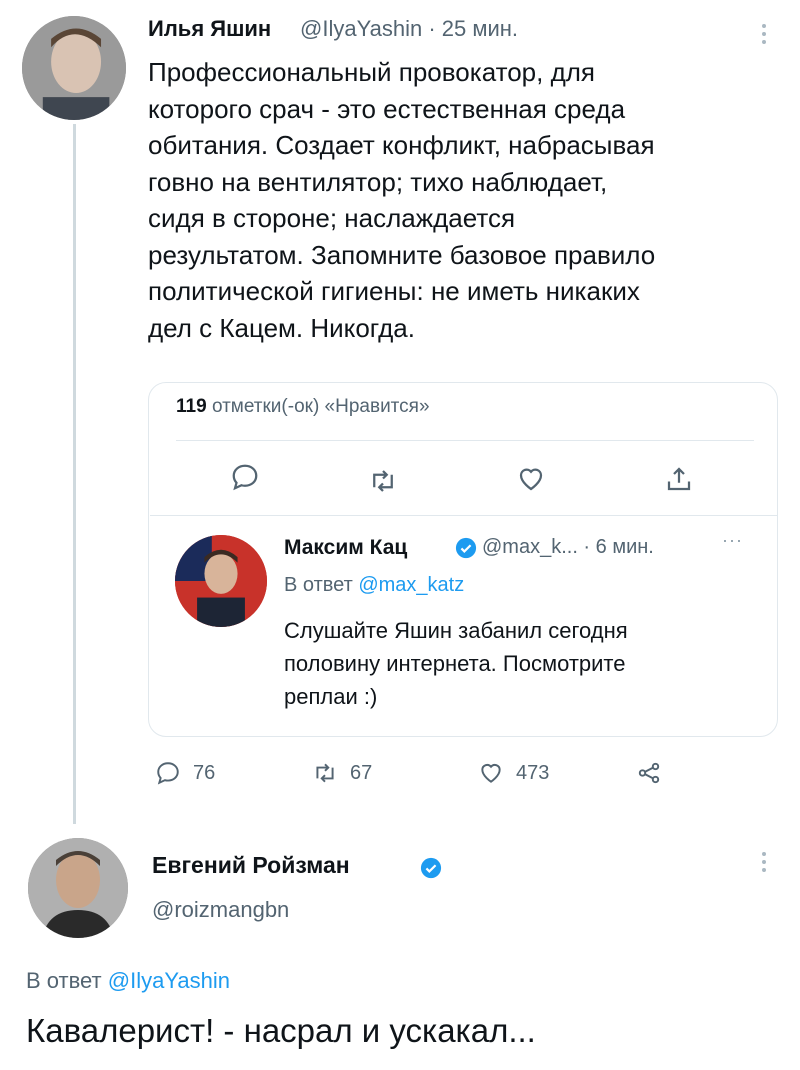 The width and height of the screenshot is (800, 1070). I want to click on quoted-reply-line: В ответ @max_katz, so click(374, 585).